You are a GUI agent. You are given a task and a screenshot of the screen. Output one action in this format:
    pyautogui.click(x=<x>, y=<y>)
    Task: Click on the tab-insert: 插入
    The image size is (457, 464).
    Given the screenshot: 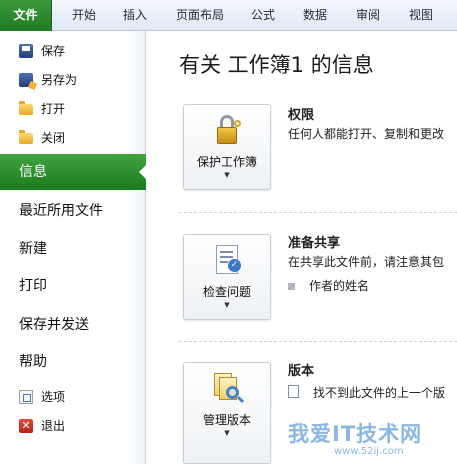 What is the action you would take?
    pyautogui.click(x=135, y=15)
    